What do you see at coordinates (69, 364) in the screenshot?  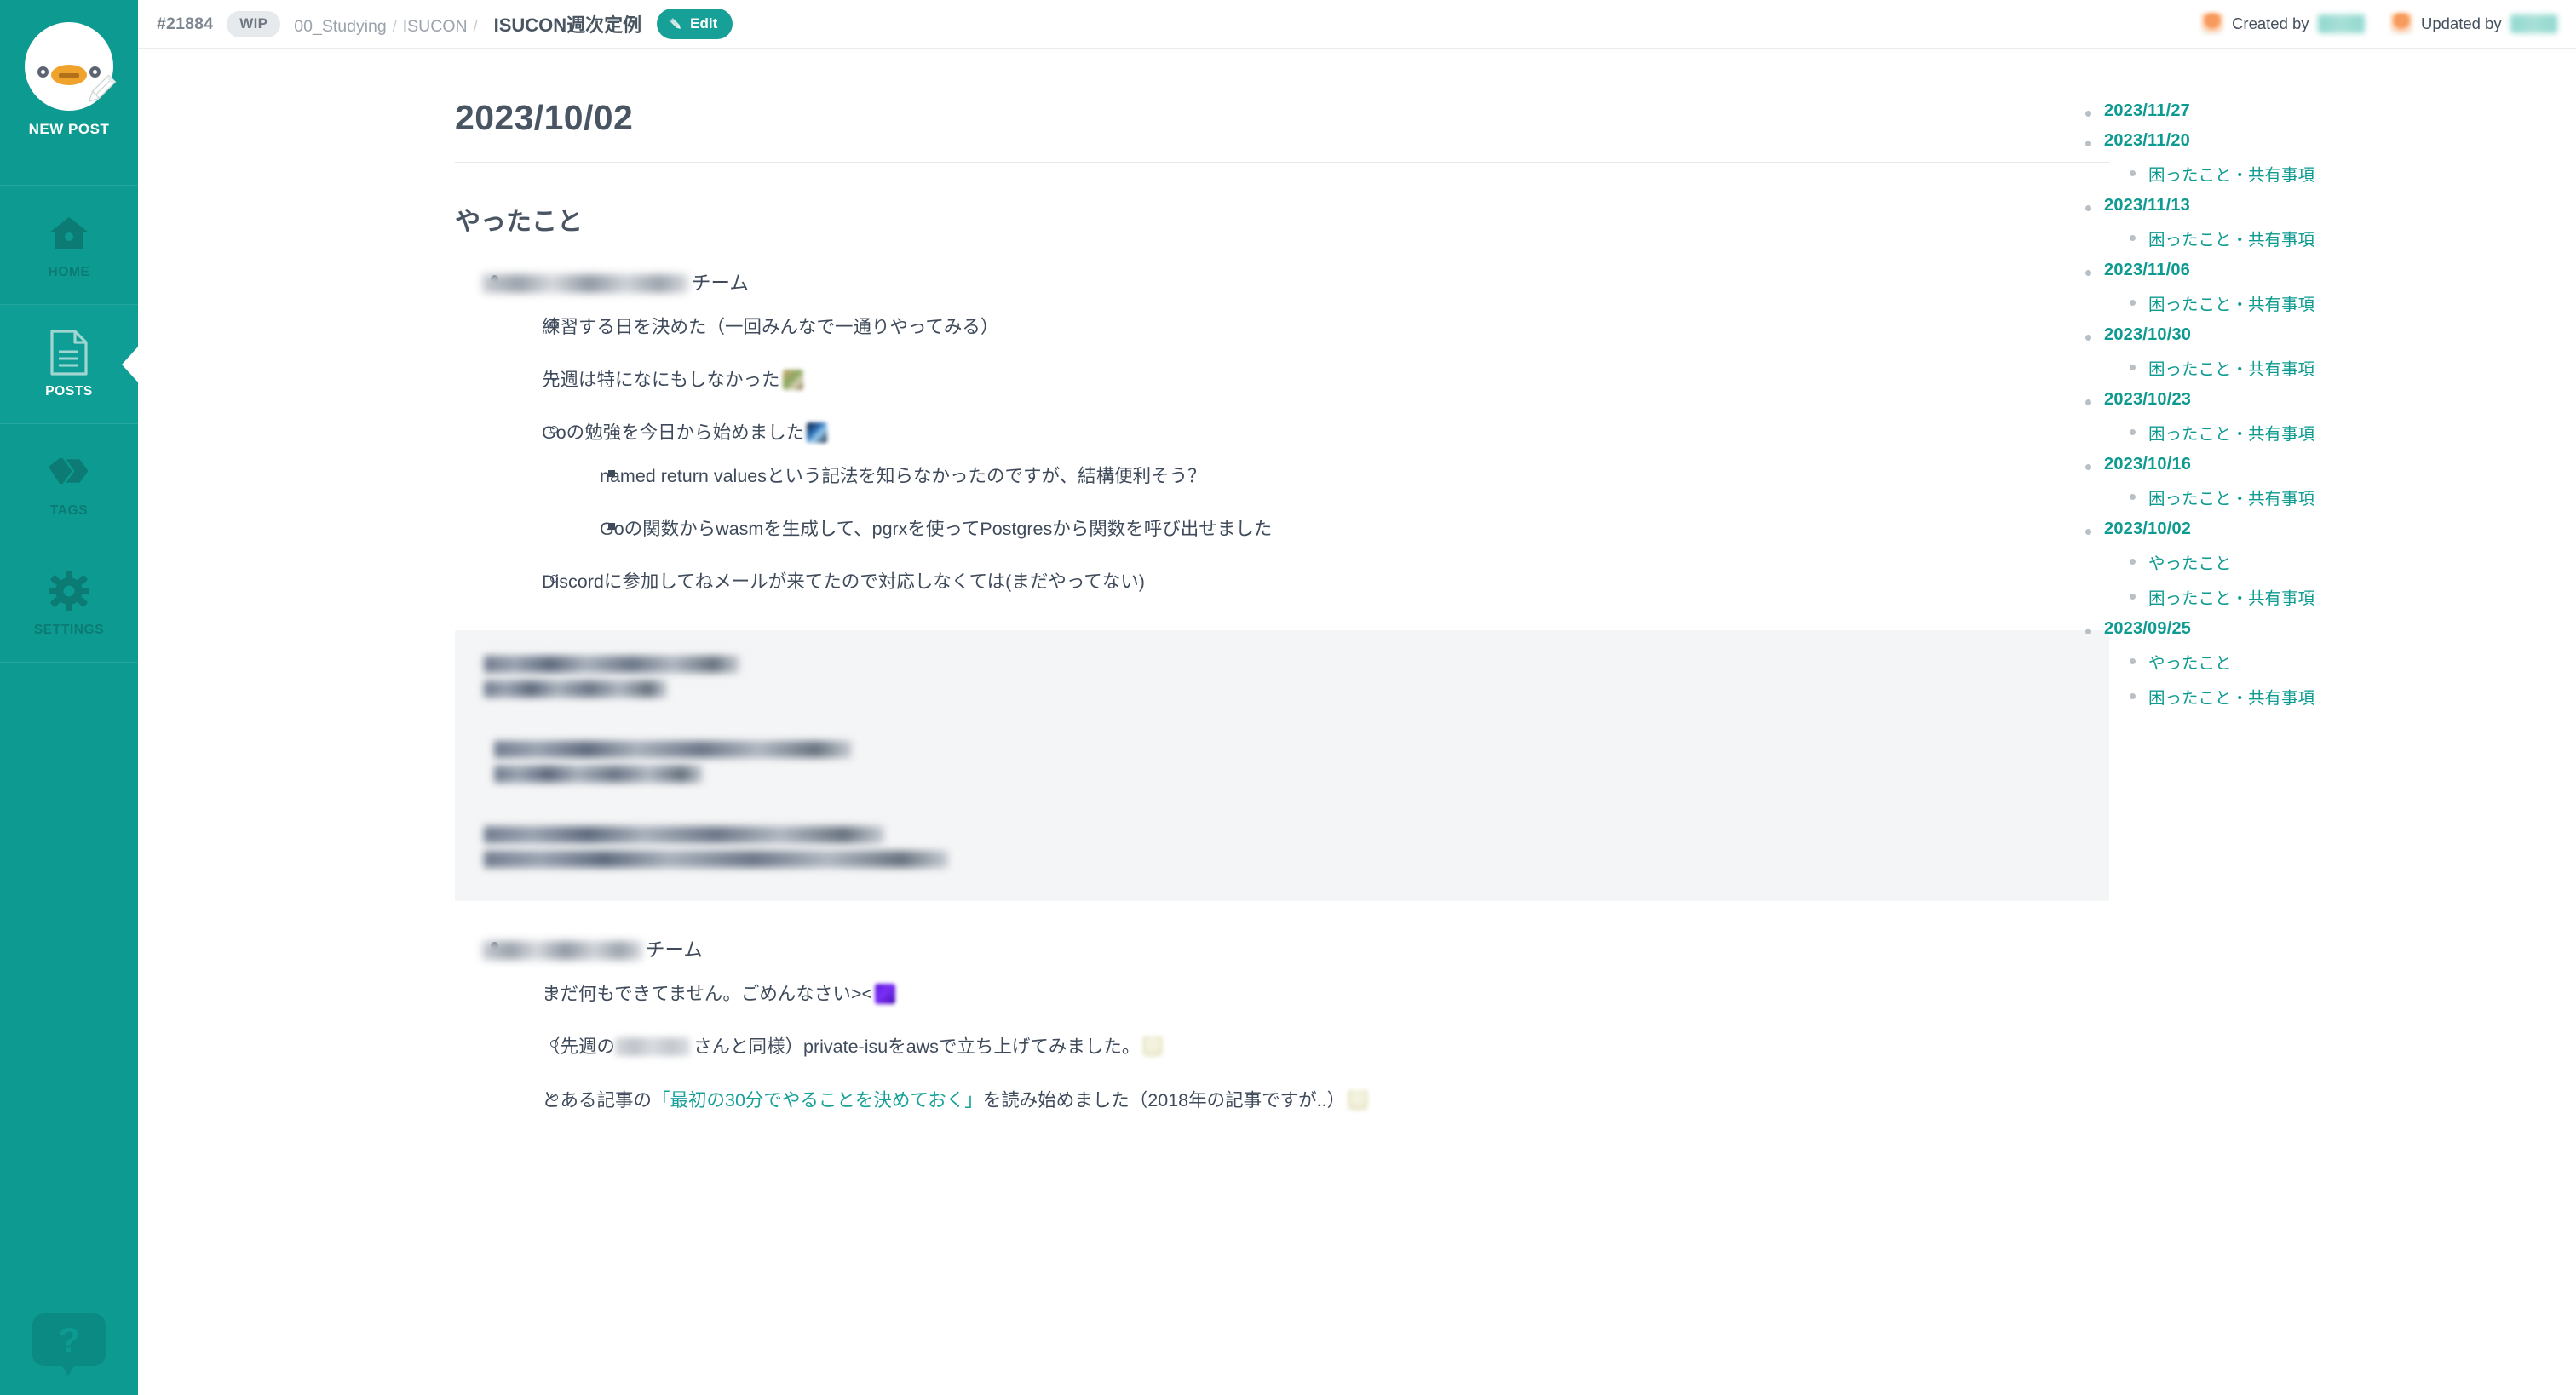 I see `sidebar-item-posts: POSTS` at bounding box center [69, 364].